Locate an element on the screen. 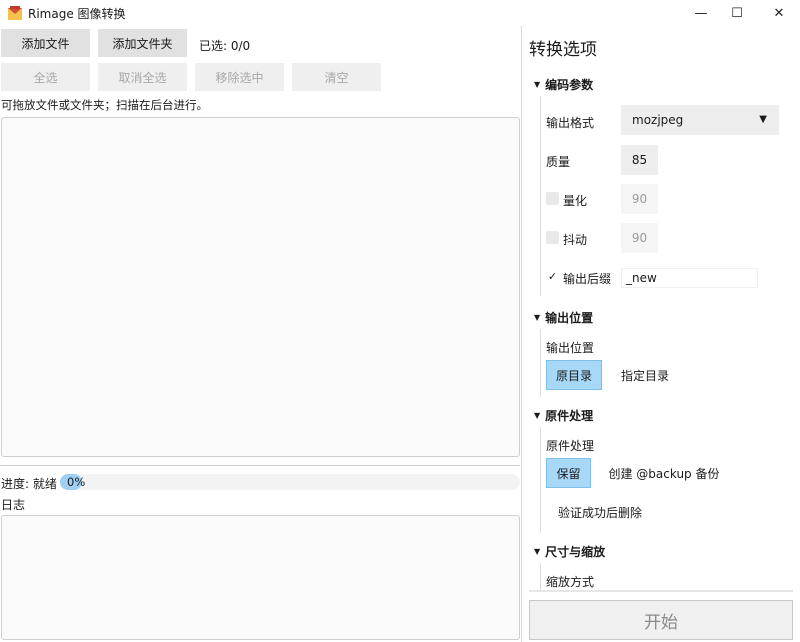 The image size is (800, 642). section-original-line is located at coordinates (540, 480).